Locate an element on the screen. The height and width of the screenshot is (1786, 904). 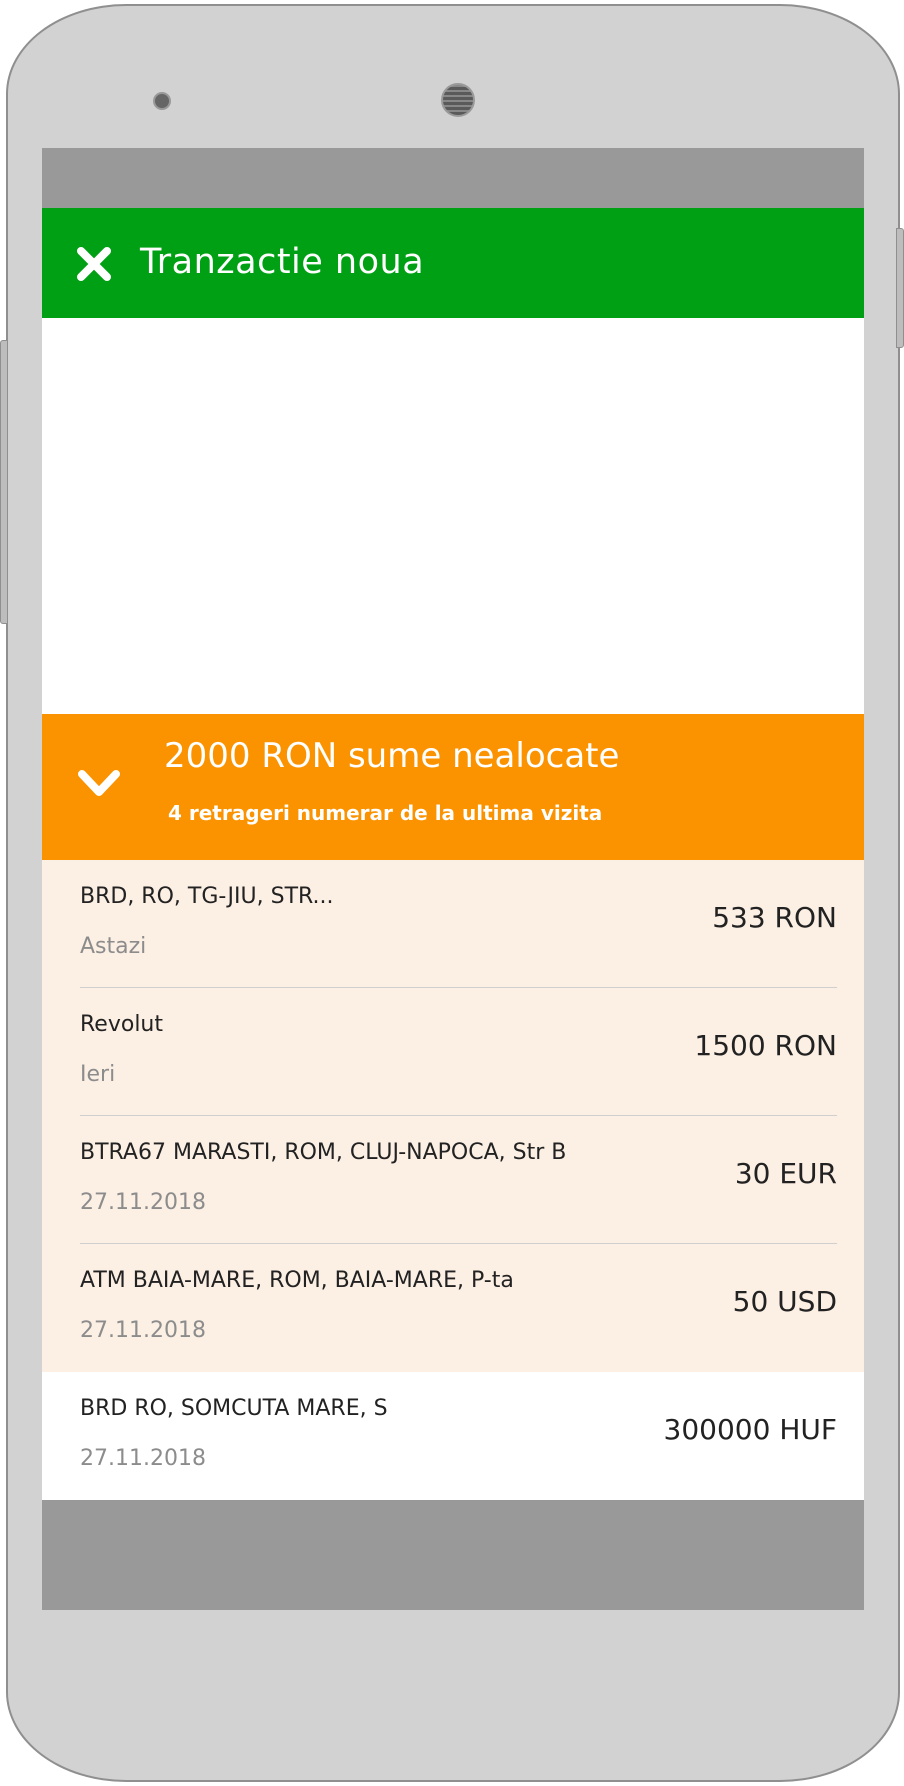
transaction-title: Revolut is located at coordinates (121, 1024).